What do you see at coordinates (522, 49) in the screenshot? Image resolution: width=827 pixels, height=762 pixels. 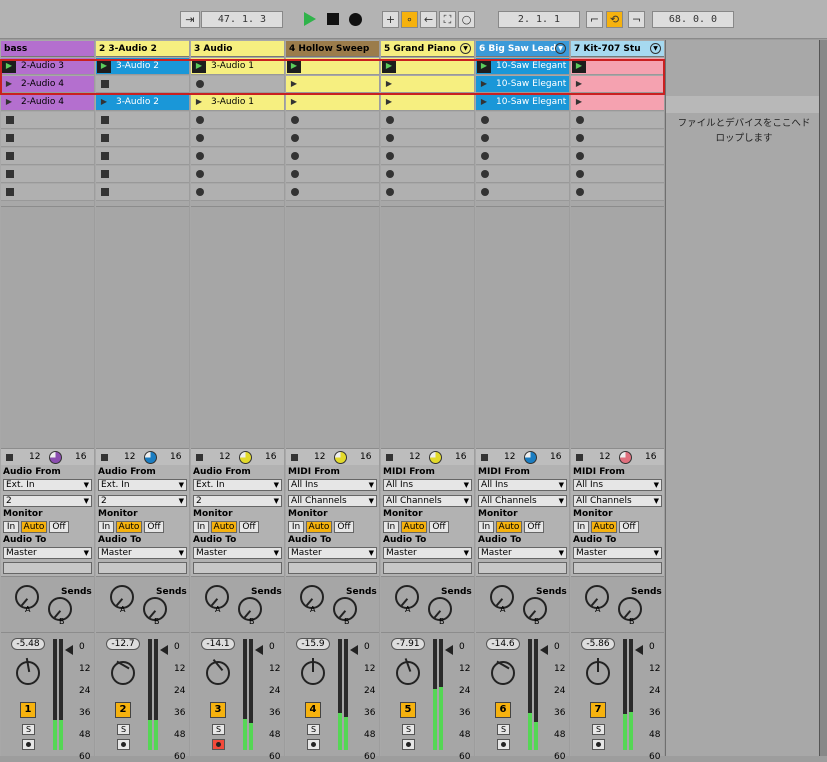 I see `track-header: 6 Big Saw Lead ▼` at bounding box center [522, 49].